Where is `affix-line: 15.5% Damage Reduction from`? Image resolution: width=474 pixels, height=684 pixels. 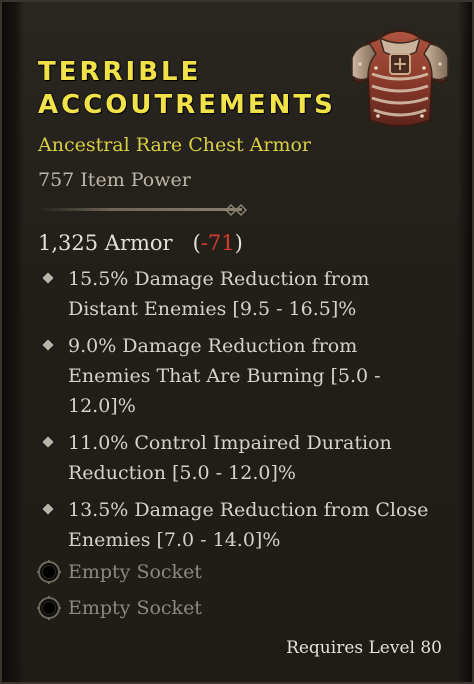 affix-line: 15.5% Damage Reduction from is located at coordinates (219, 279).